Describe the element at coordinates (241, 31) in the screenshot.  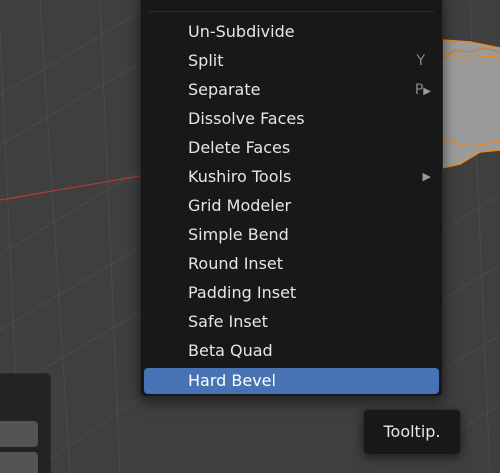
I see `menu-item-label: Un-Subdivide` at that location.